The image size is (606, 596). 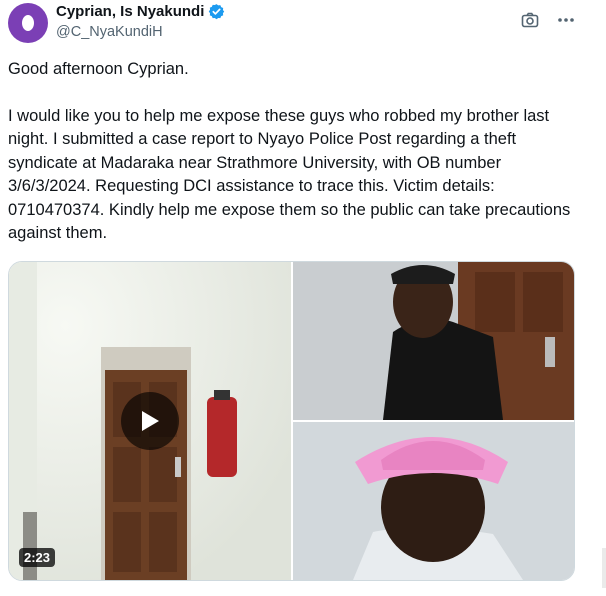 What do you see at coordinates (109, 32) in the screenshot?
I see `author-handle: @C_NyaKundiH` at bounding box center [109, 32].